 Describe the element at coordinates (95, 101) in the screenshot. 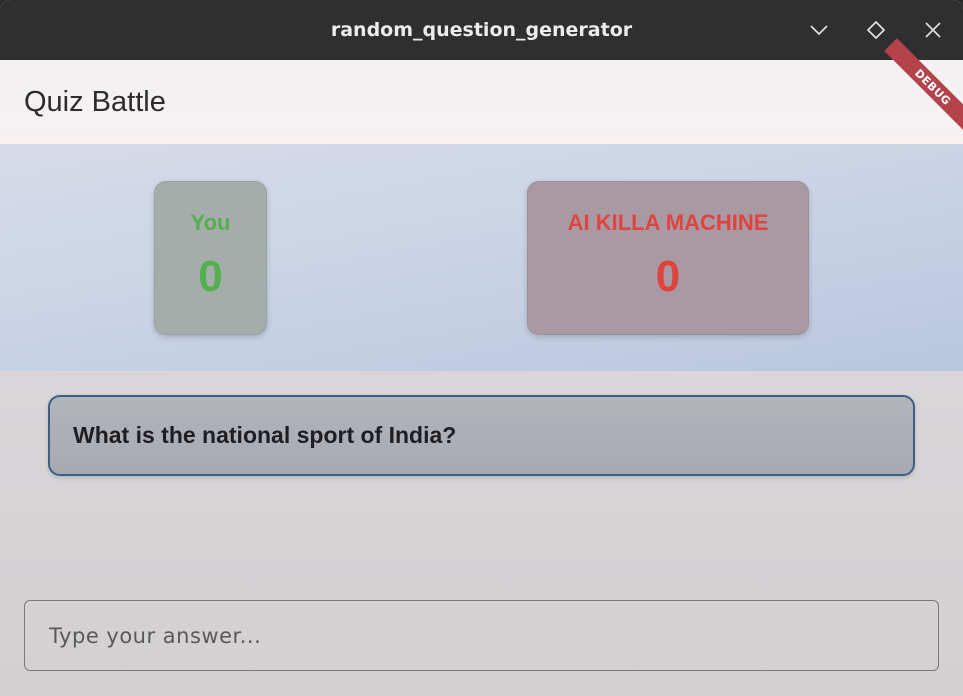

I see `page-title: Quiz Battle` at that location.